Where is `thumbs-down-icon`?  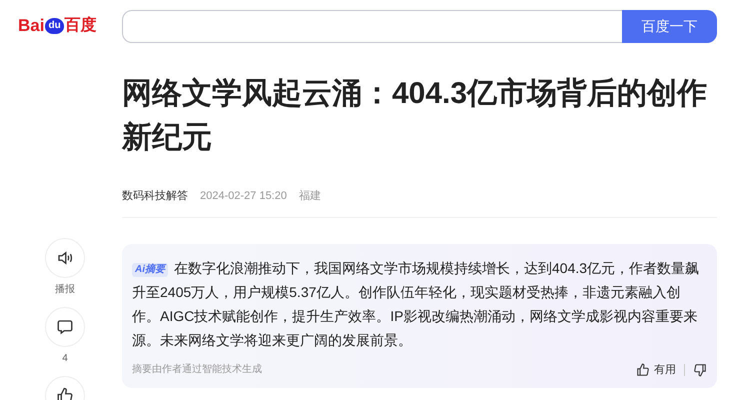 thumbs-down-icon is located at coordinates (700, 369).